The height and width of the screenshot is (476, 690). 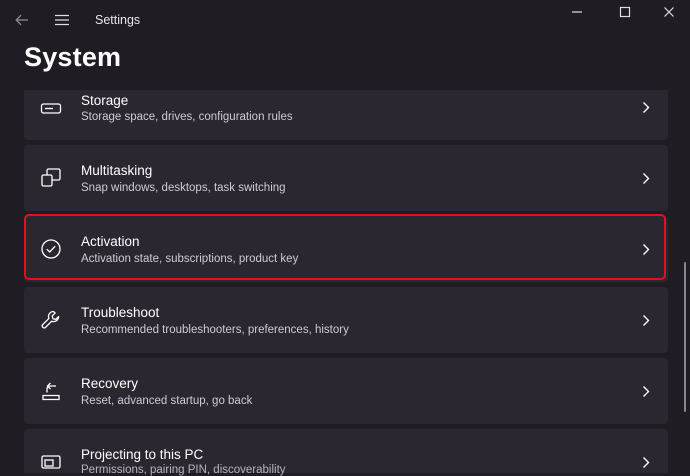 I want to click on close-icon, so click(x=669, y=12).